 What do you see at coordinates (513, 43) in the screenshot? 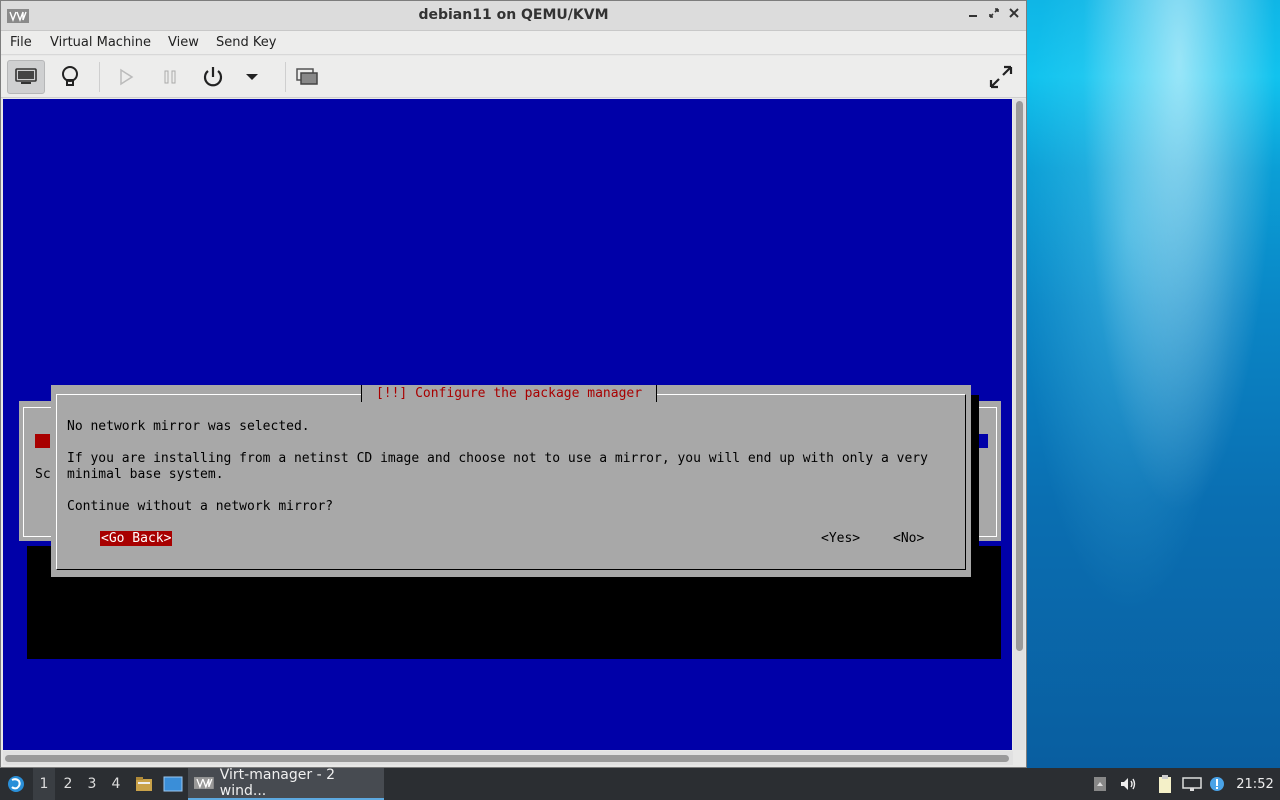
I see `menu-bar: File Virtual Machine View Send Key` at bounding box center [513, 43].